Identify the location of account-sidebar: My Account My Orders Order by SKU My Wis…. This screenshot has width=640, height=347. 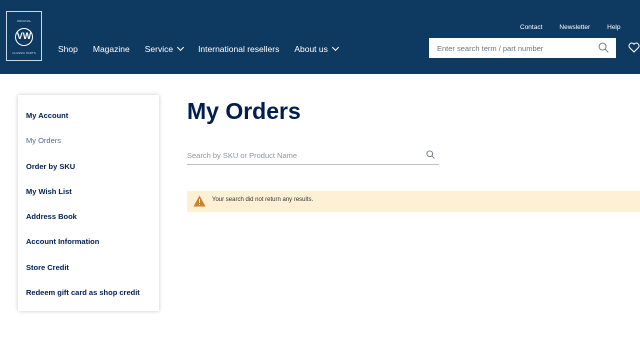
(88, 203).